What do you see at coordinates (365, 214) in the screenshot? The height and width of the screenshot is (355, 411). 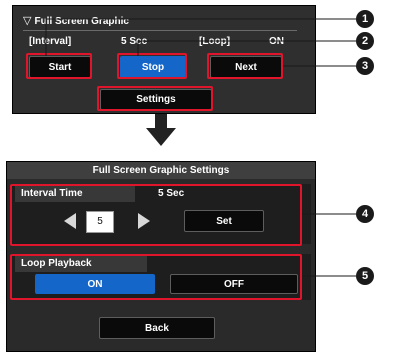 I see `callout-4: 4` at bounding box center [365, 214].